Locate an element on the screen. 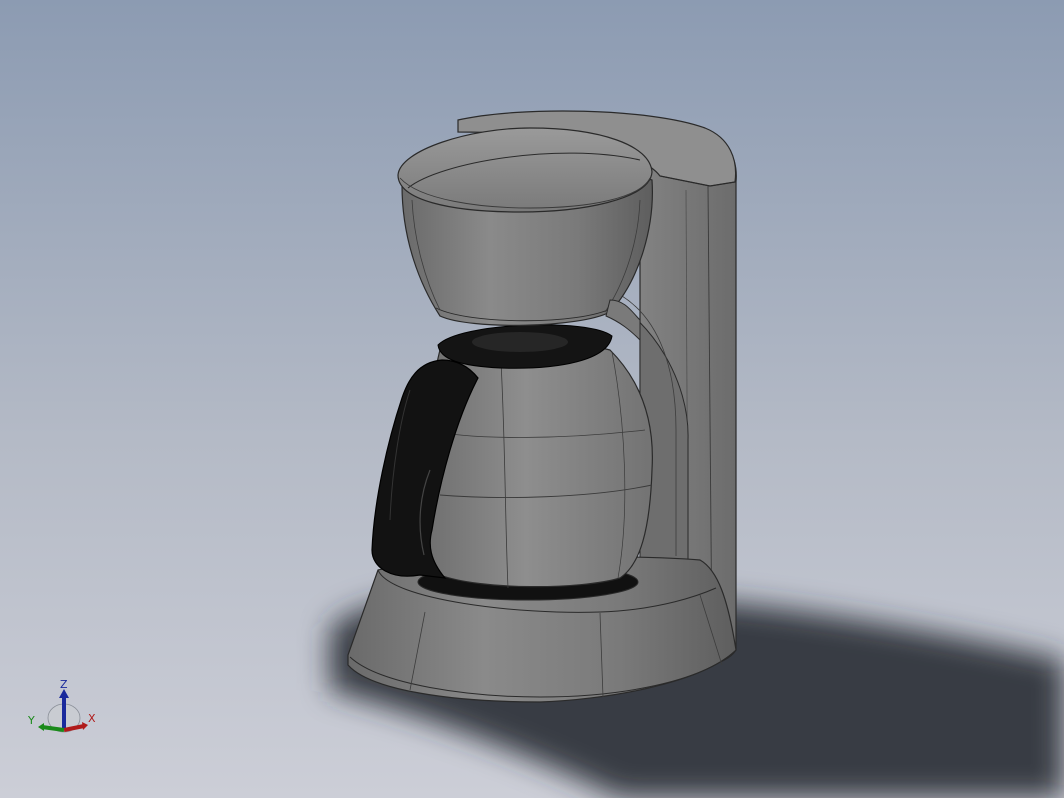 The image size is (1064, 798). triad-z-label: Z is located at coordinates (64, 684).